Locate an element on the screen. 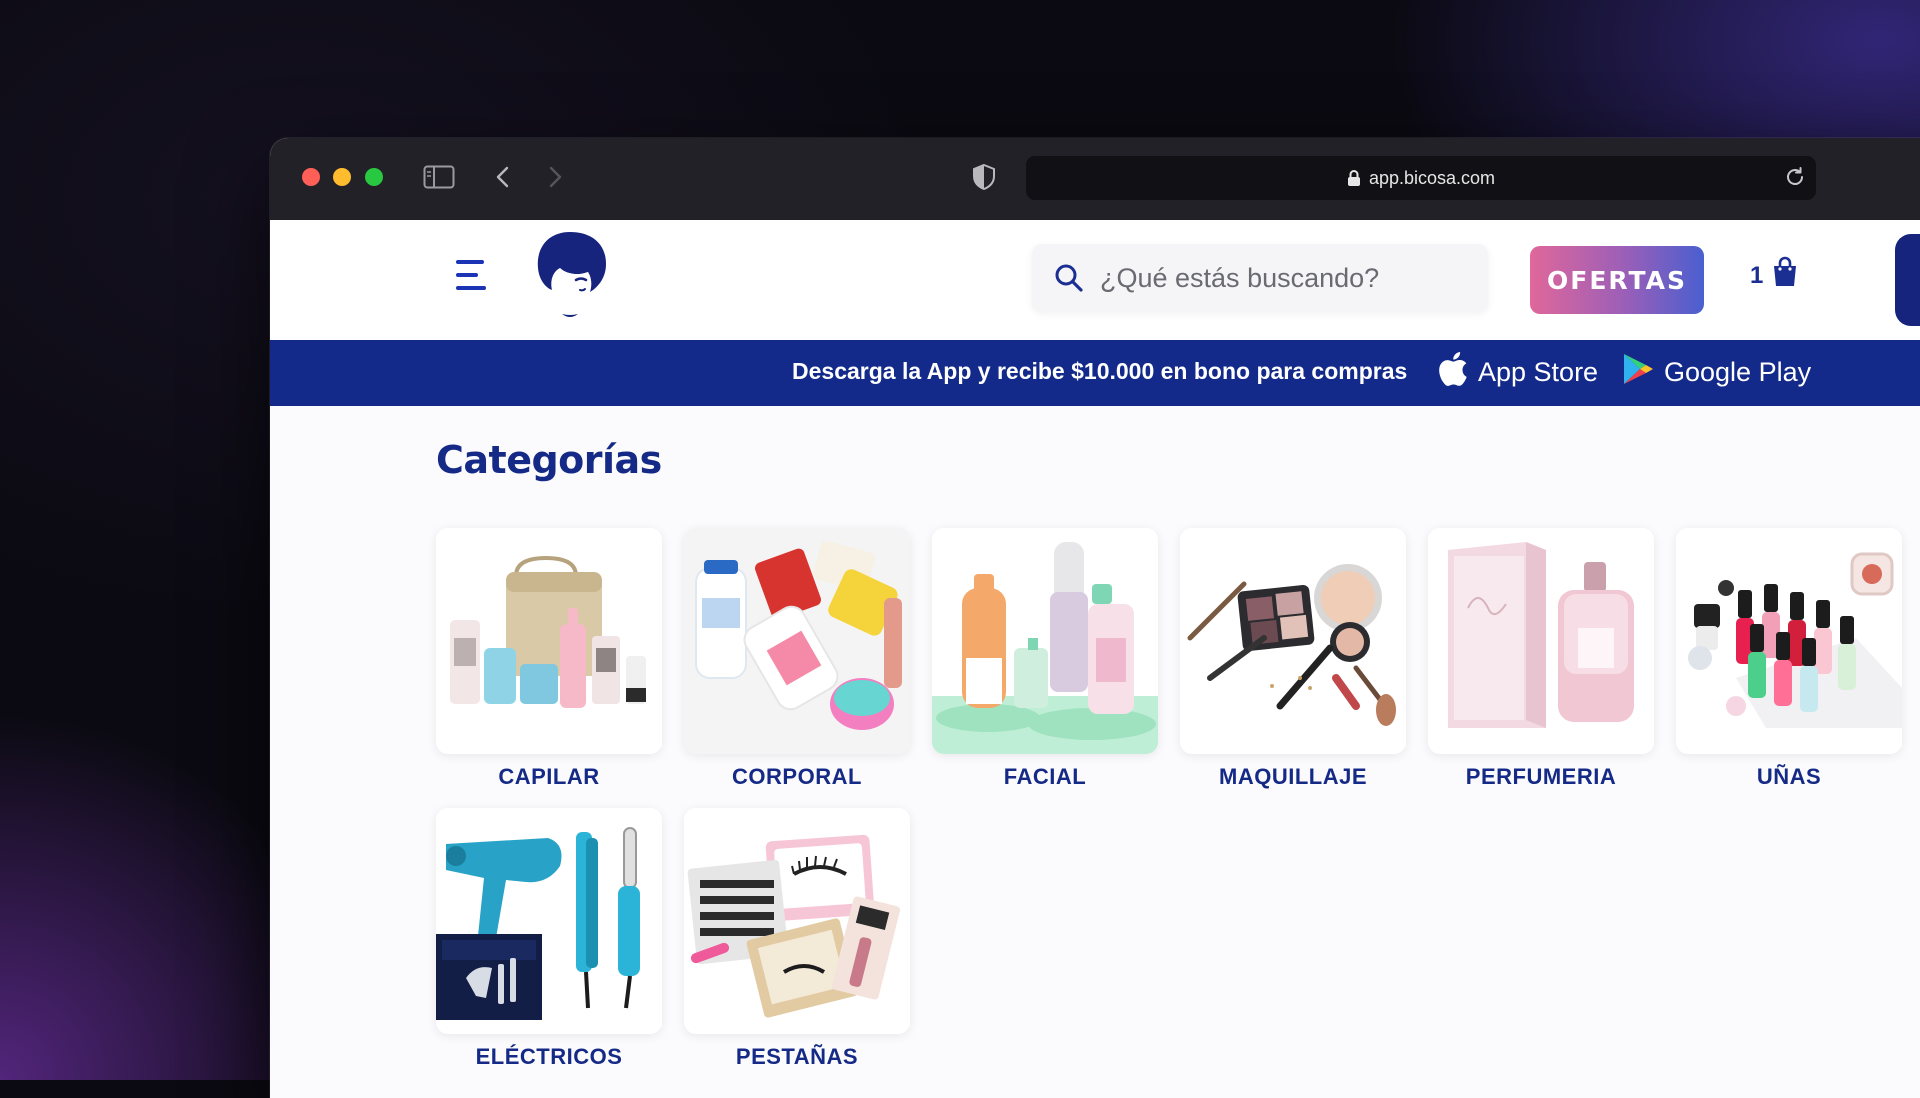 The height and width of the screenshot is (1098, 1920). category-capilar: CAPILAR is located at coordinates (549, 659).